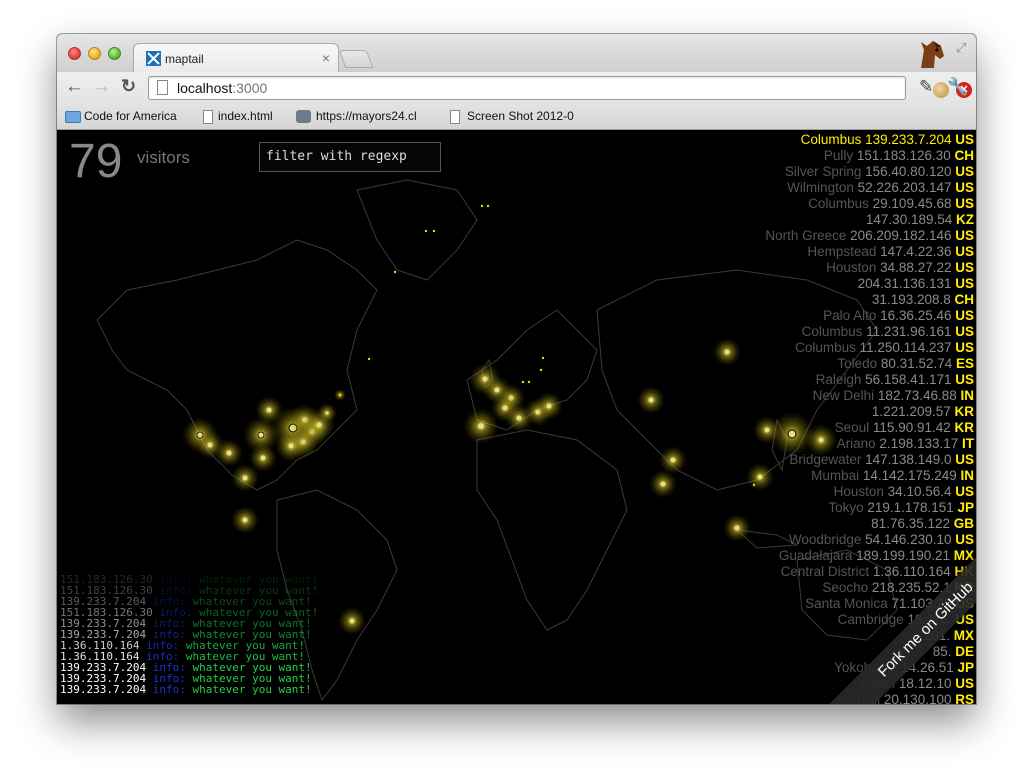 This screenshot has width=1033, height=782. What do you see at coordinates (964, 363) in the screenshot?
I see `visitor-country-code: ES` at bounding box center [964, 363].